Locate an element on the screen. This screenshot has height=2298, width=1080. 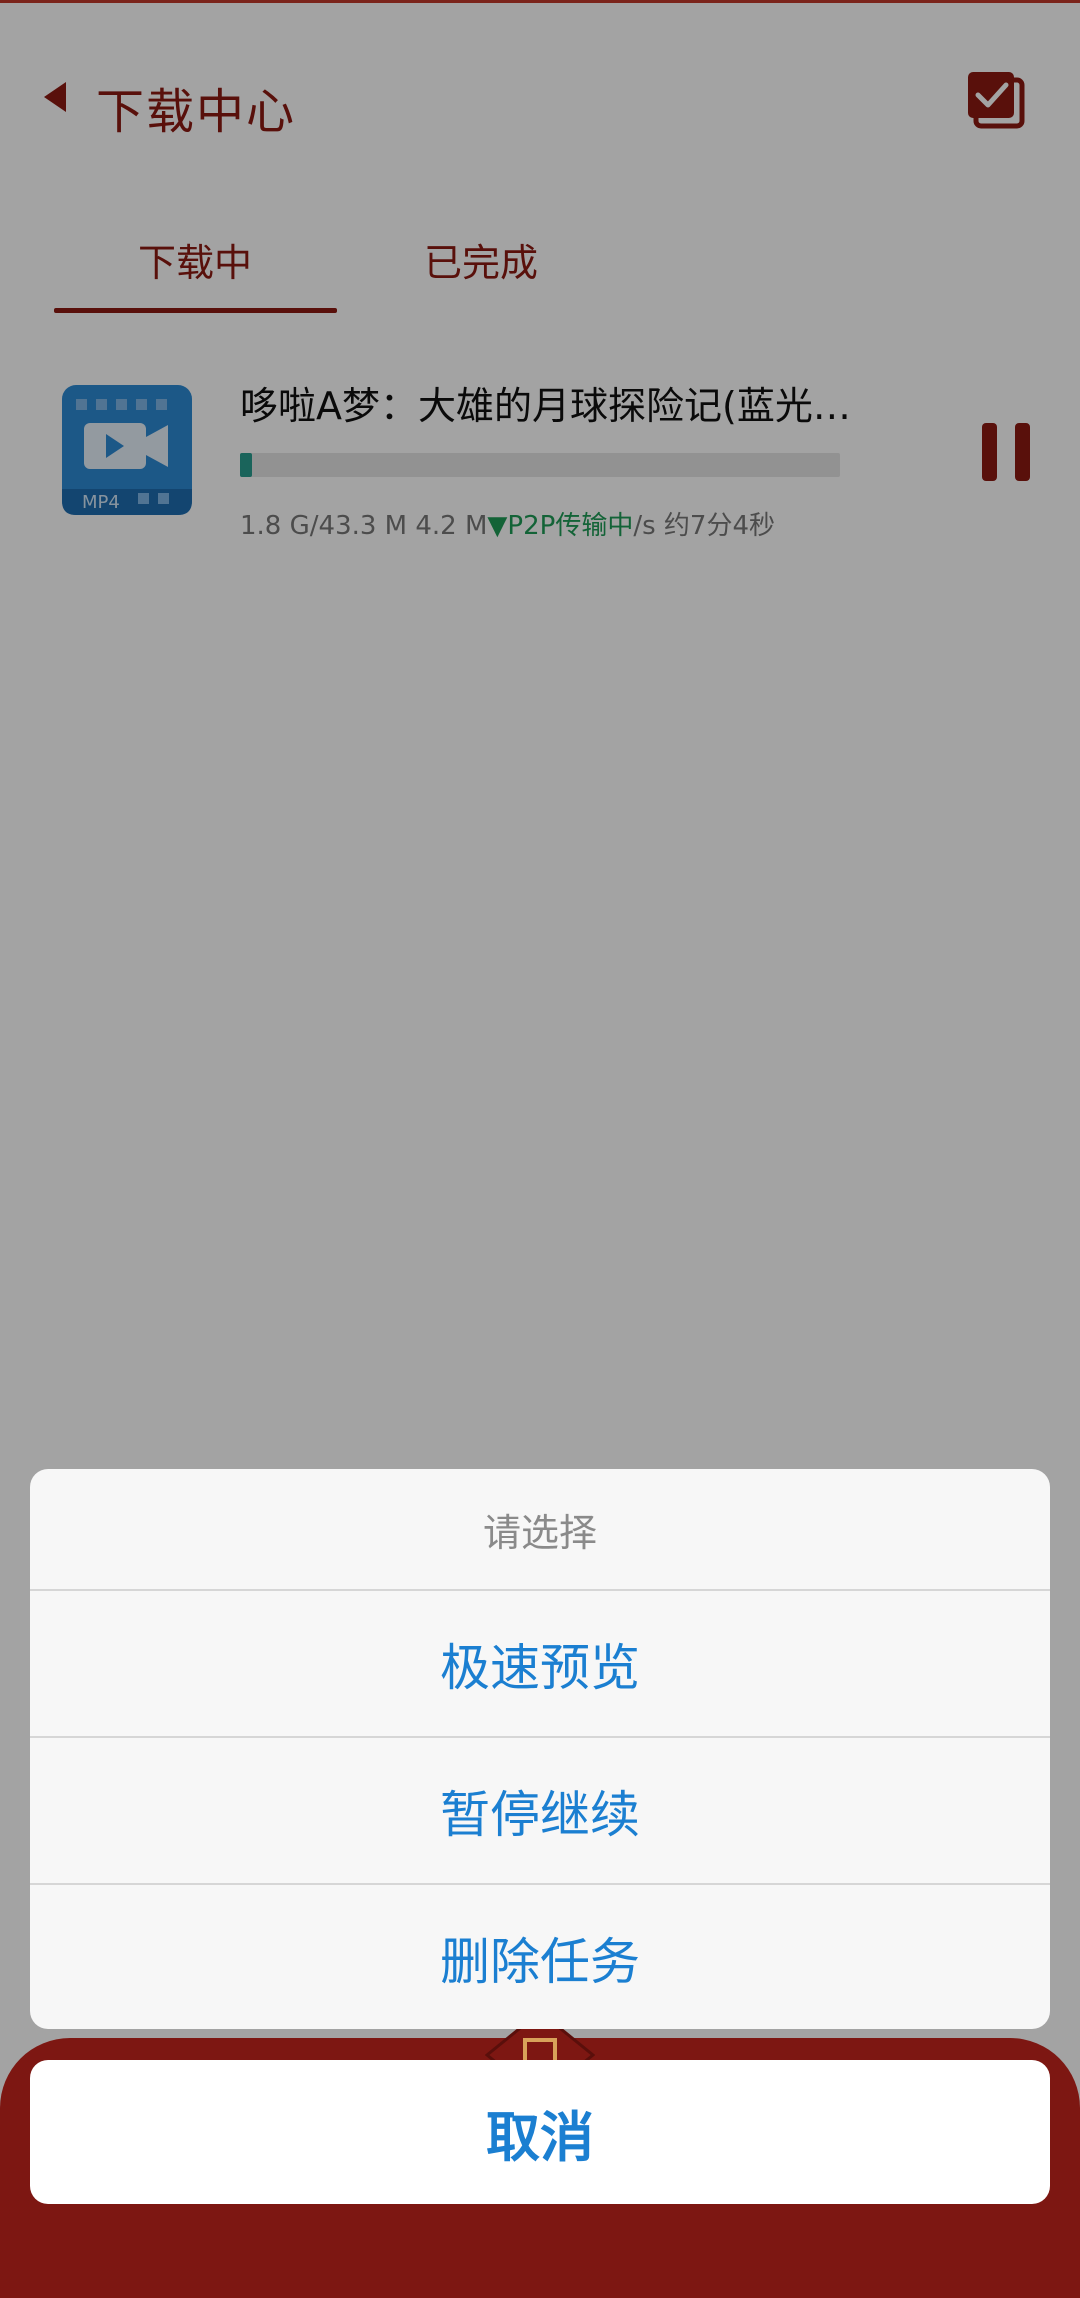
delete-task-button: 删除任务 is located at coordinates (540, 1956).